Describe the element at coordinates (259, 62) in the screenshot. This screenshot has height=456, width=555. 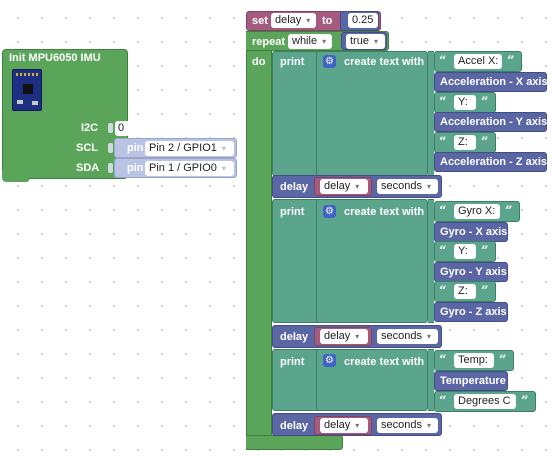
I see `do-label: do` at that location.